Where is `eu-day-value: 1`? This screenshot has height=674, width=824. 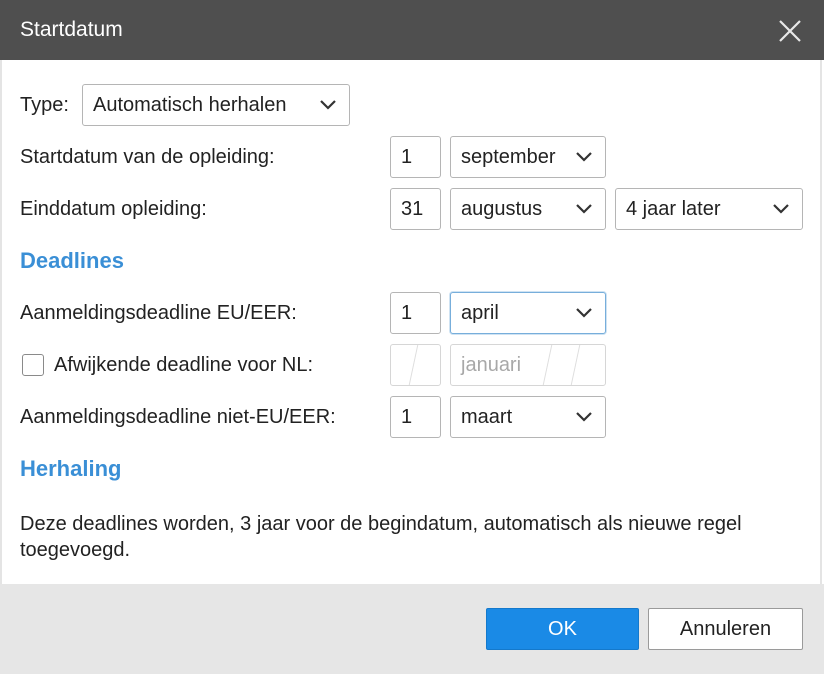
eu-day-value: 1 is located at coordinates (407, 313).